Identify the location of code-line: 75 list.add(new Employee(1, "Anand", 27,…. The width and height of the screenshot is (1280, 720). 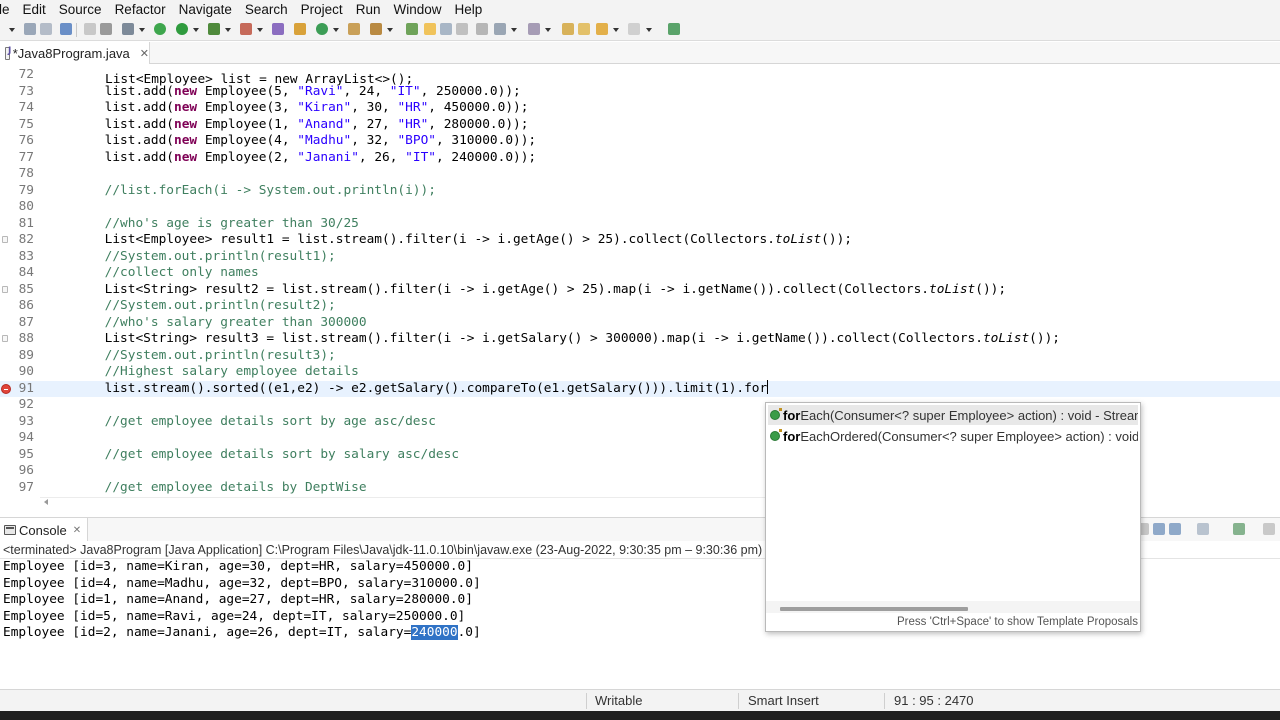
(640, 125).